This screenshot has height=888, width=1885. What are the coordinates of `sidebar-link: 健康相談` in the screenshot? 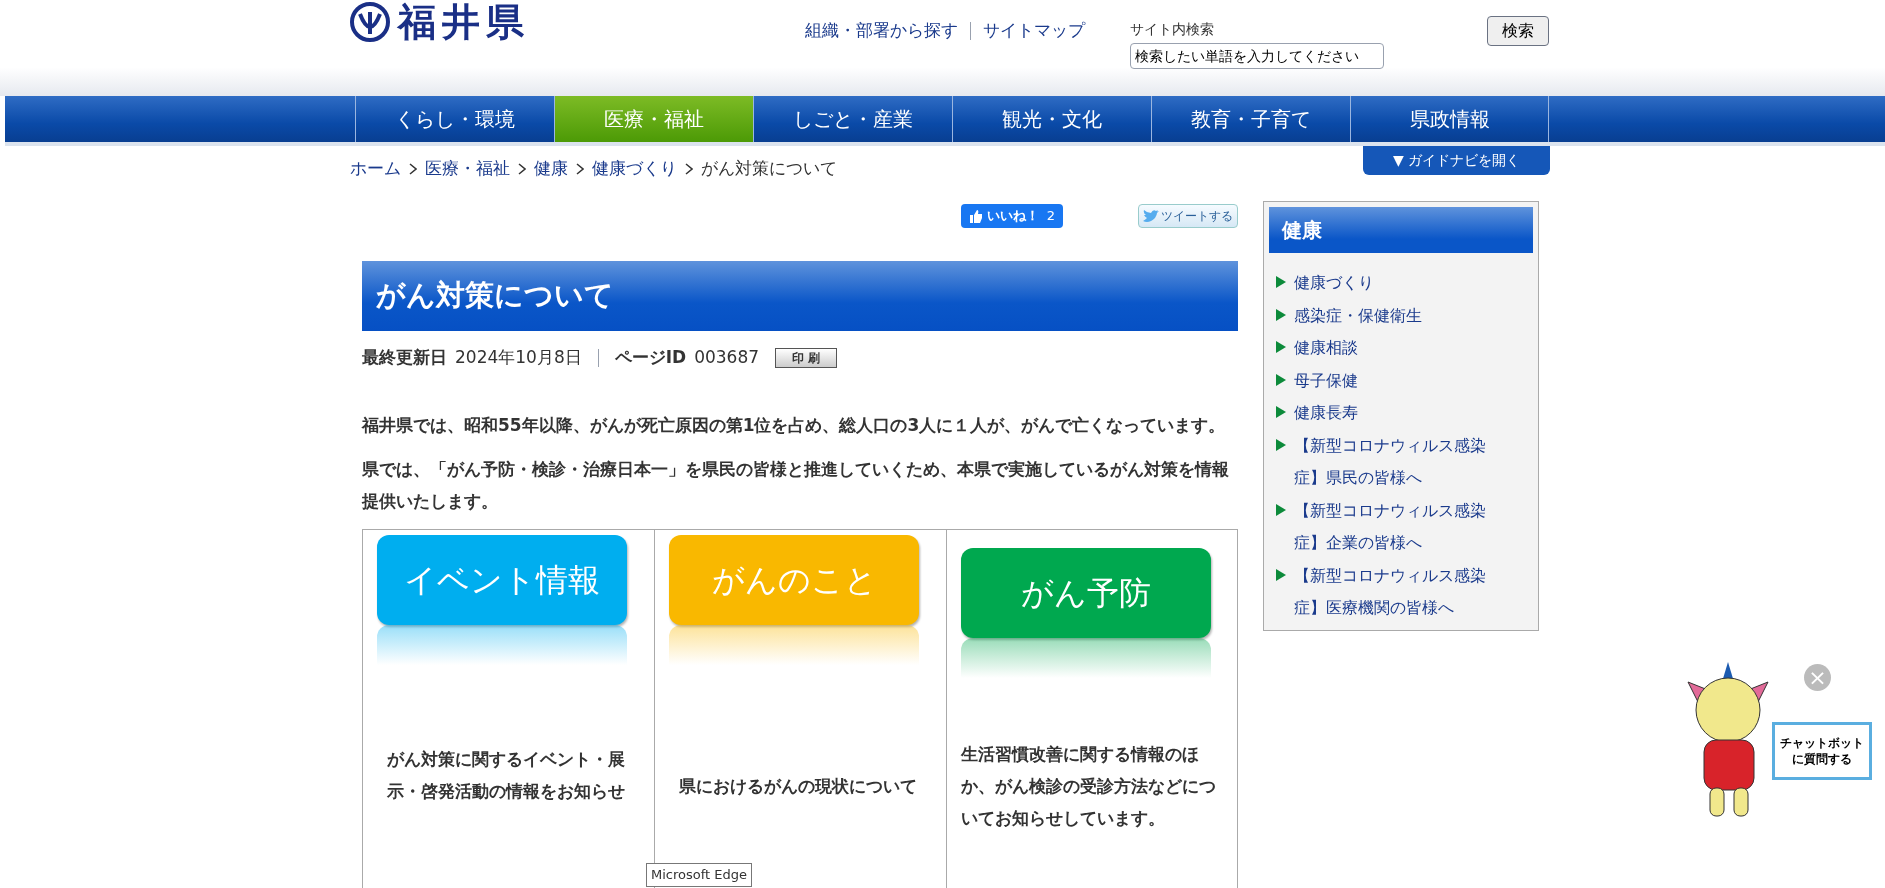 It's located at (1326, 348).